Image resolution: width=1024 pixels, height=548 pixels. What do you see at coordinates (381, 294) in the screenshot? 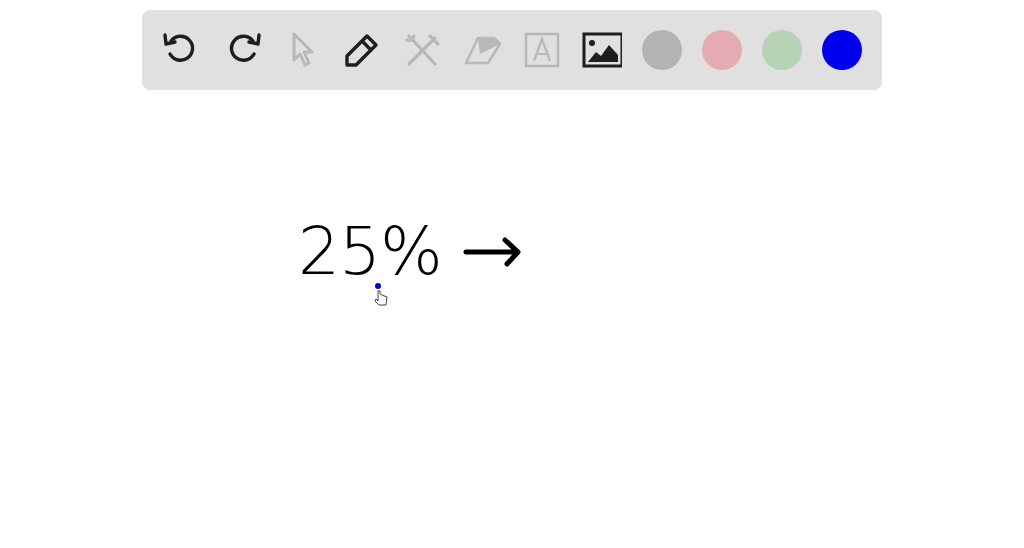
I see `hand-cursor-icon` at bounding box center [381, 294].